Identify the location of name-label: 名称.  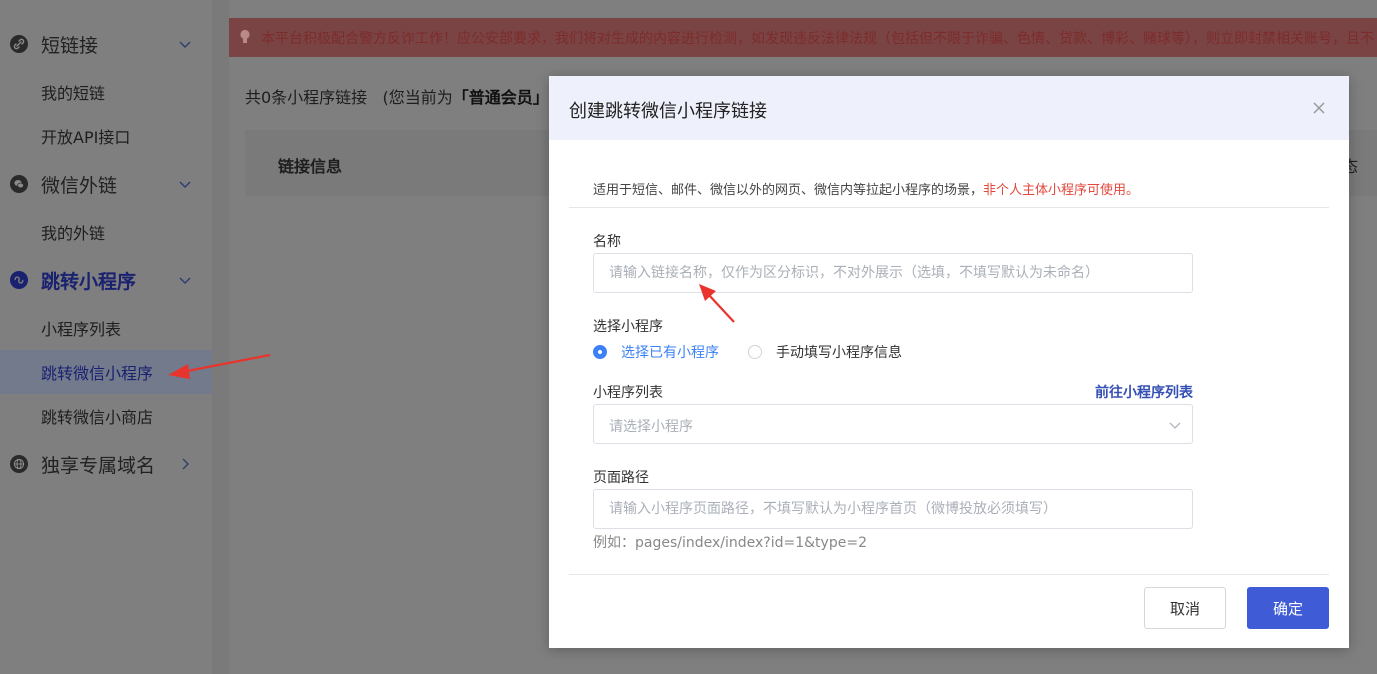
(607, 242).